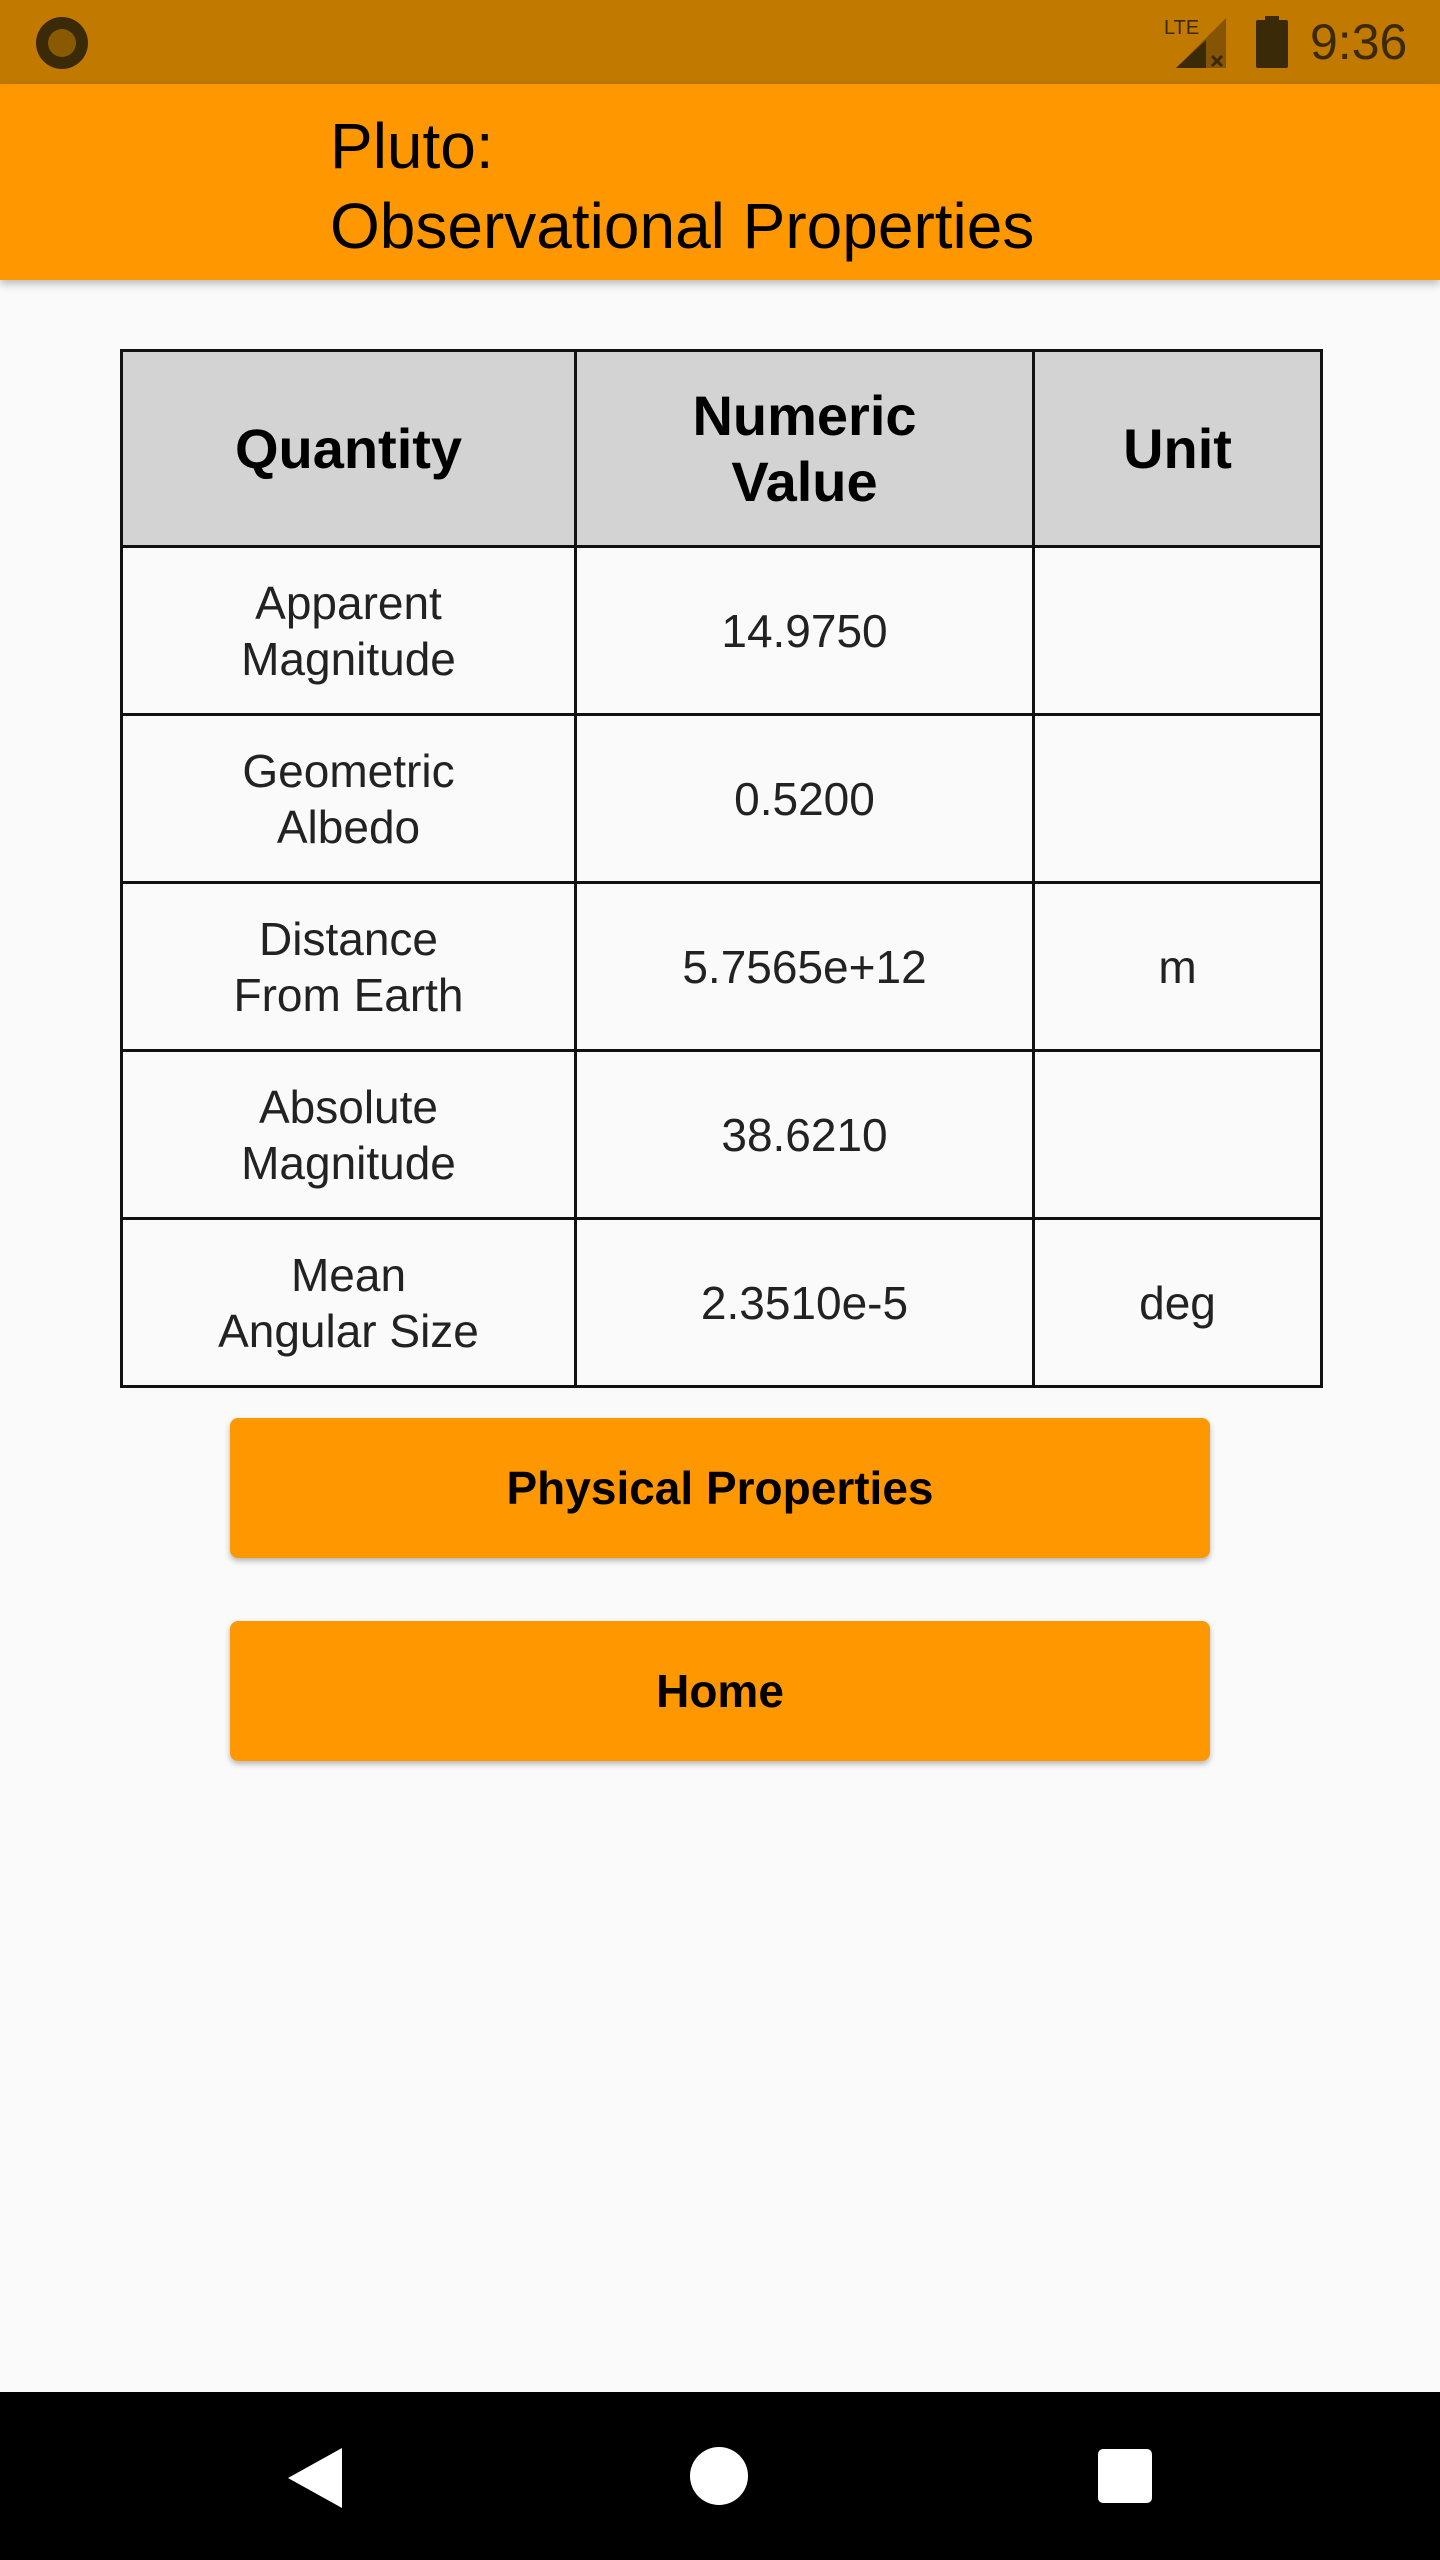 The image size is (1440, 2560). Describe the element at coordinates (315, 2478) in the screenshot. I see `back-icon` at that location.